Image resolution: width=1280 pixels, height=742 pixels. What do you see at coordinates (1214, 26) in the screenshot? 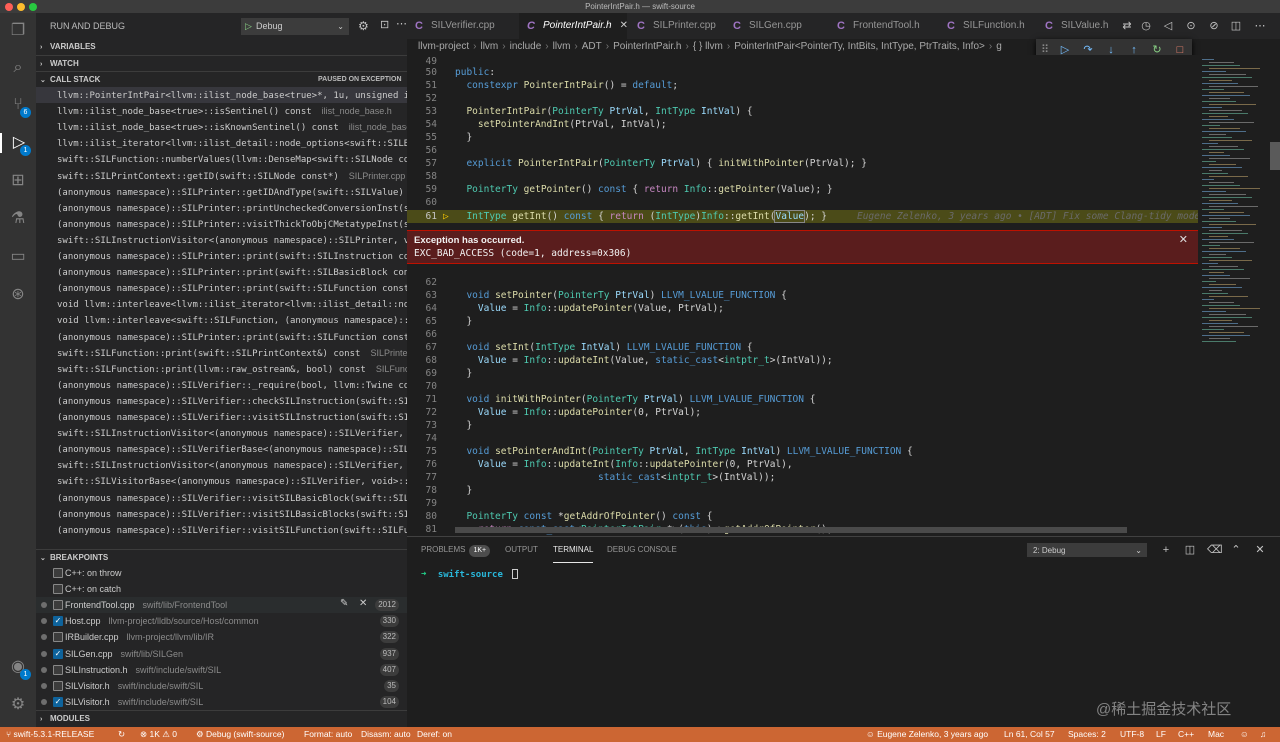
I see `toggle-inline-icon: ⊘` at bounding box center [1214, 26].